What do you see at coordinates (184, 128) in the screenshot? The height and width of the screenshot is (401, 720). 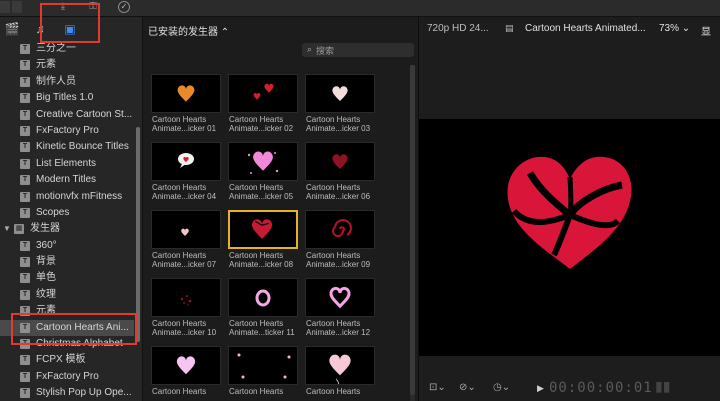 I see `tile-caption-line2: Animate...icker 01` at bounding box center [184, 128].